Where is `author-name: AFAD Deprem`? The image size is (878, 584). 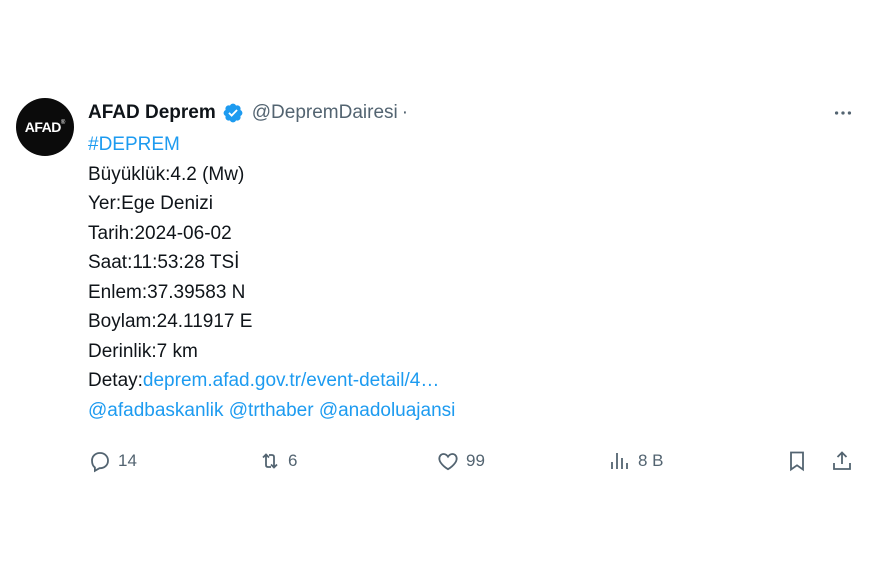 author-name: AFAD Deprem is located at coordinates (152, 113).